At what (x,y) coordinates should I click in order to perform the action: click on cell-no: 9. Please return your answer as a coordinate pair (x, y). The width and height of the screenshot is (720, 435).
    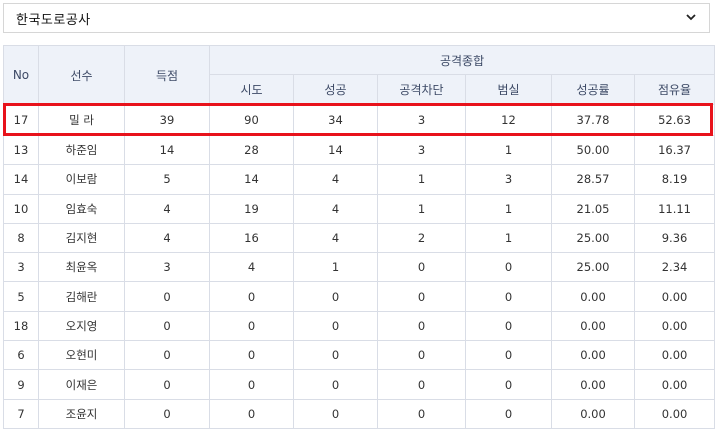
    Looking at the image, I should click on (21, 384).